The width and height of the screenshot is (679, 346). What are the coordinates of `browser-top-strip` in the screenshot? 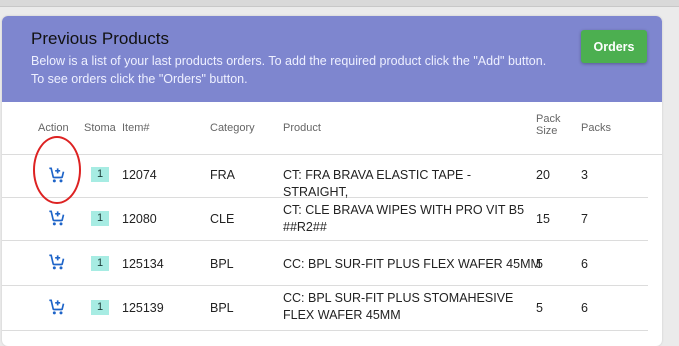 It's located at (339, 3).